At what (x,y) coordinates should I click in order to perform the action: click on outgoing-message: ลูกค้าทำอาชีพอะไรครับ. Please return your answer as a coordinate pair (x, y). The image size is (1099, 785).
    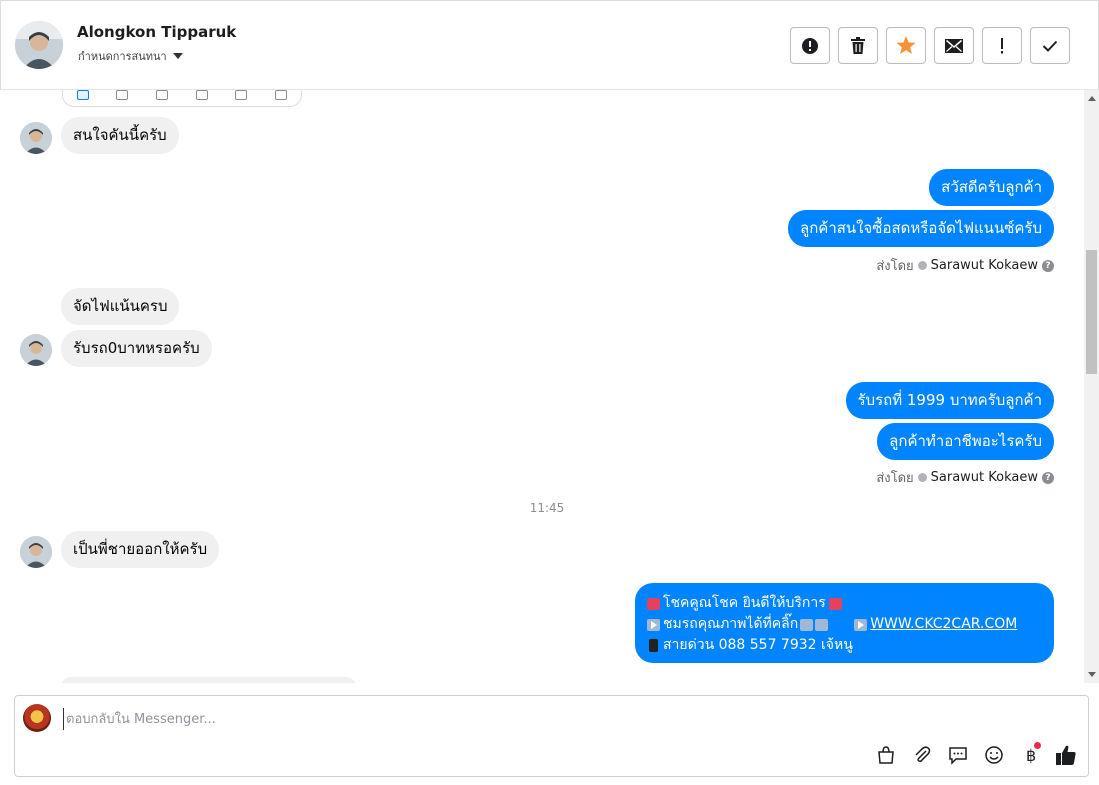
    Looking at the image, I should click on (965, 441).